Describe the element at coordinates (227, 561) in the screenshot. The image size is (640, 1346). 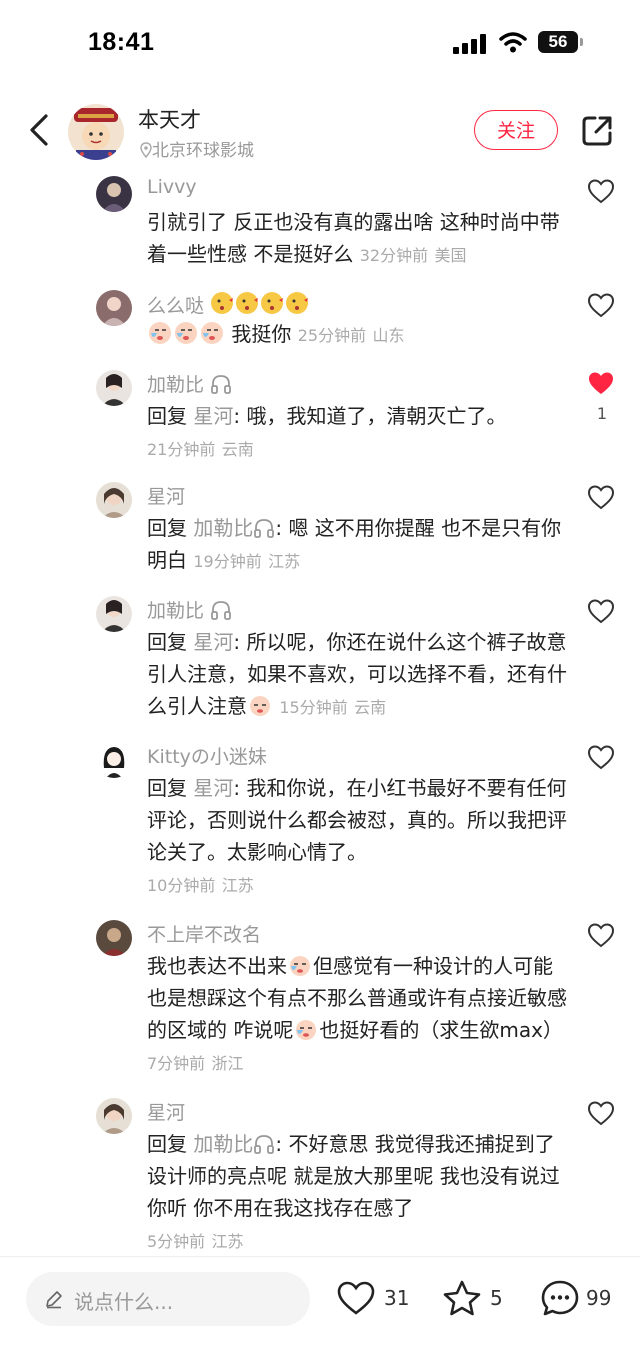
I see `comment-time: 19分钟前` at that location.